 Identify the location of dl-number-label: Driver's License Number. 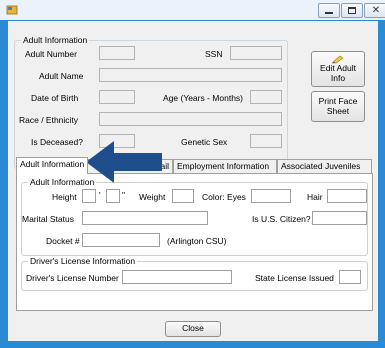
(72, 278).